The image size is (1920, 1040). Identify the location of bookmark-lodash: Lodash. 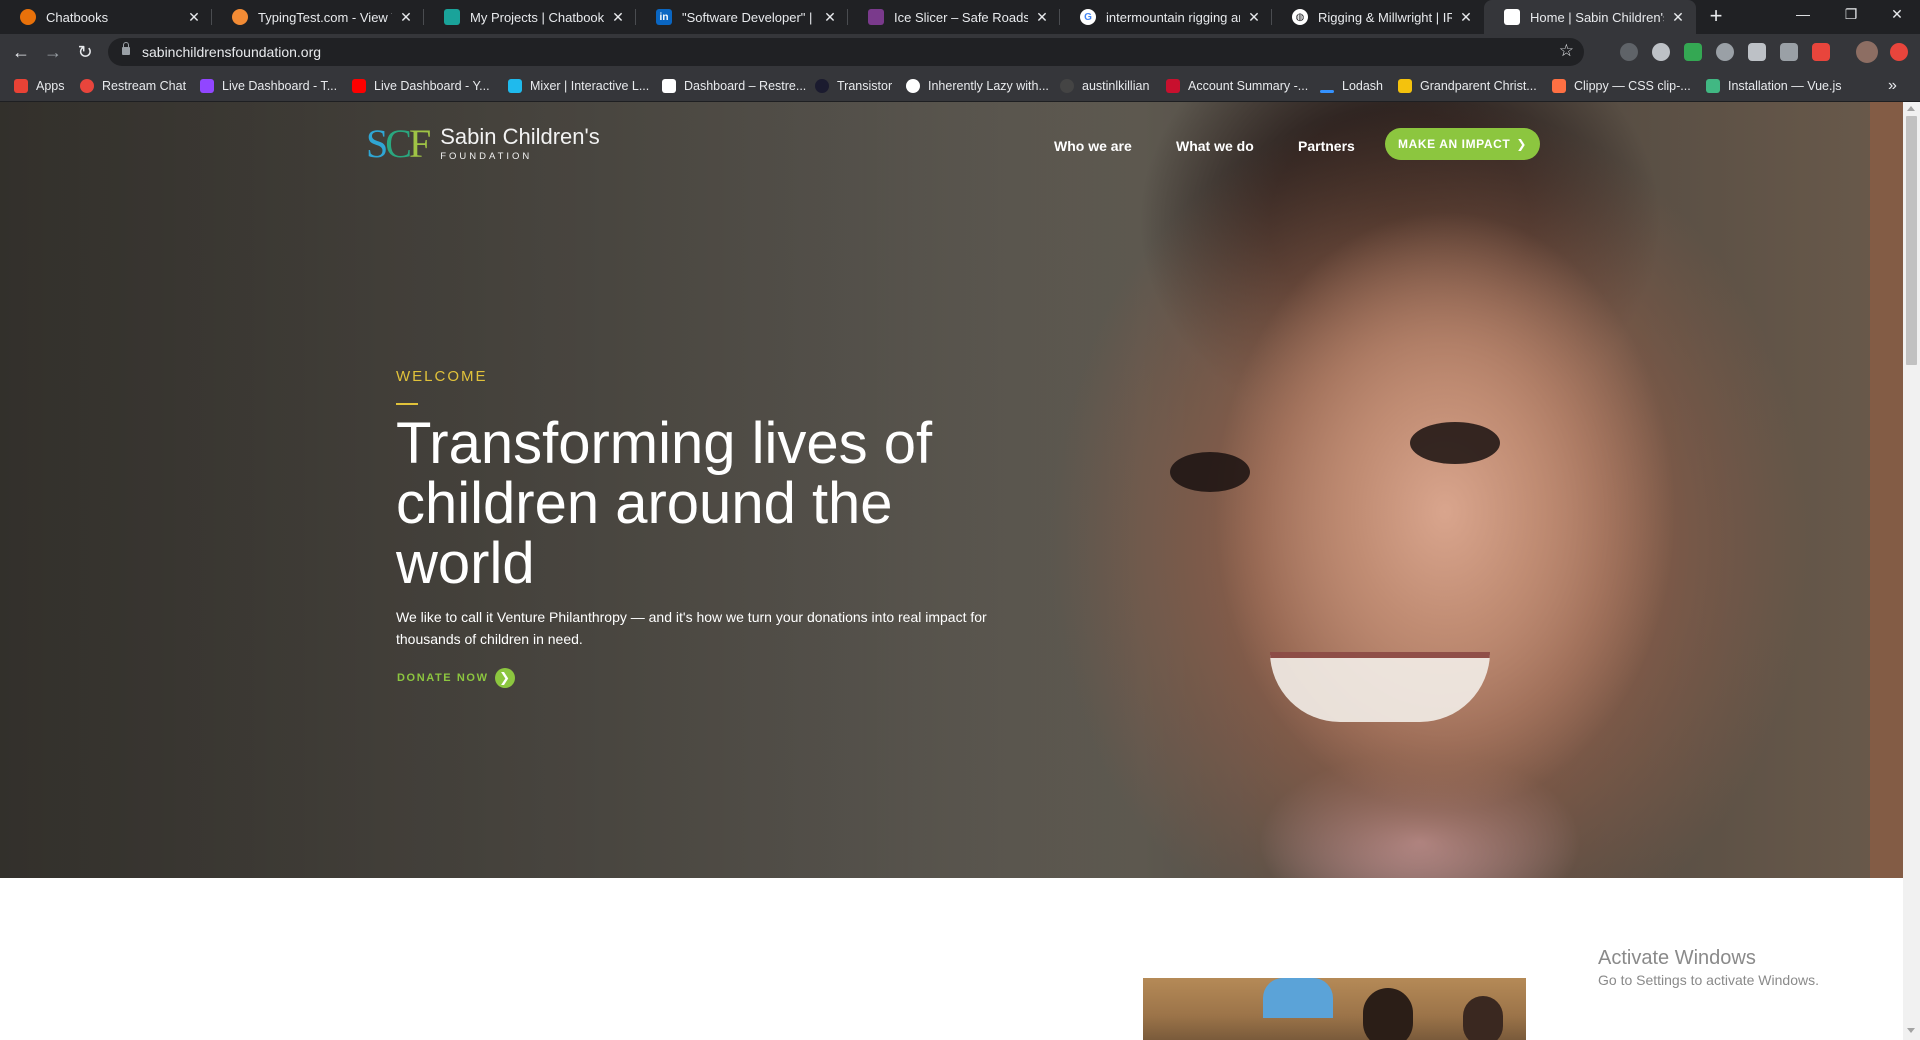
(1351, 86).